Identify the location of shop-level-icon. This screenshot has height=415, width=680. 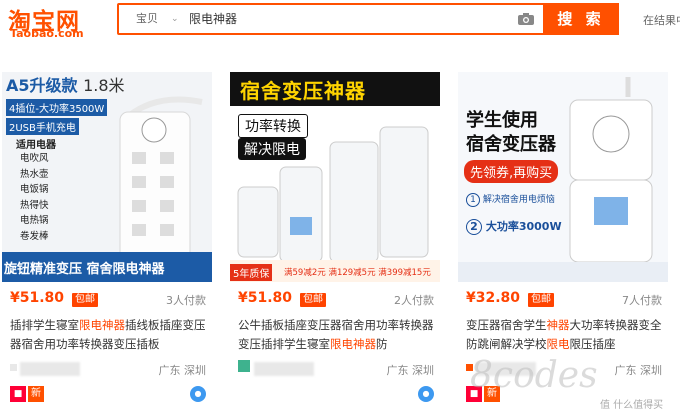
(244, 366).